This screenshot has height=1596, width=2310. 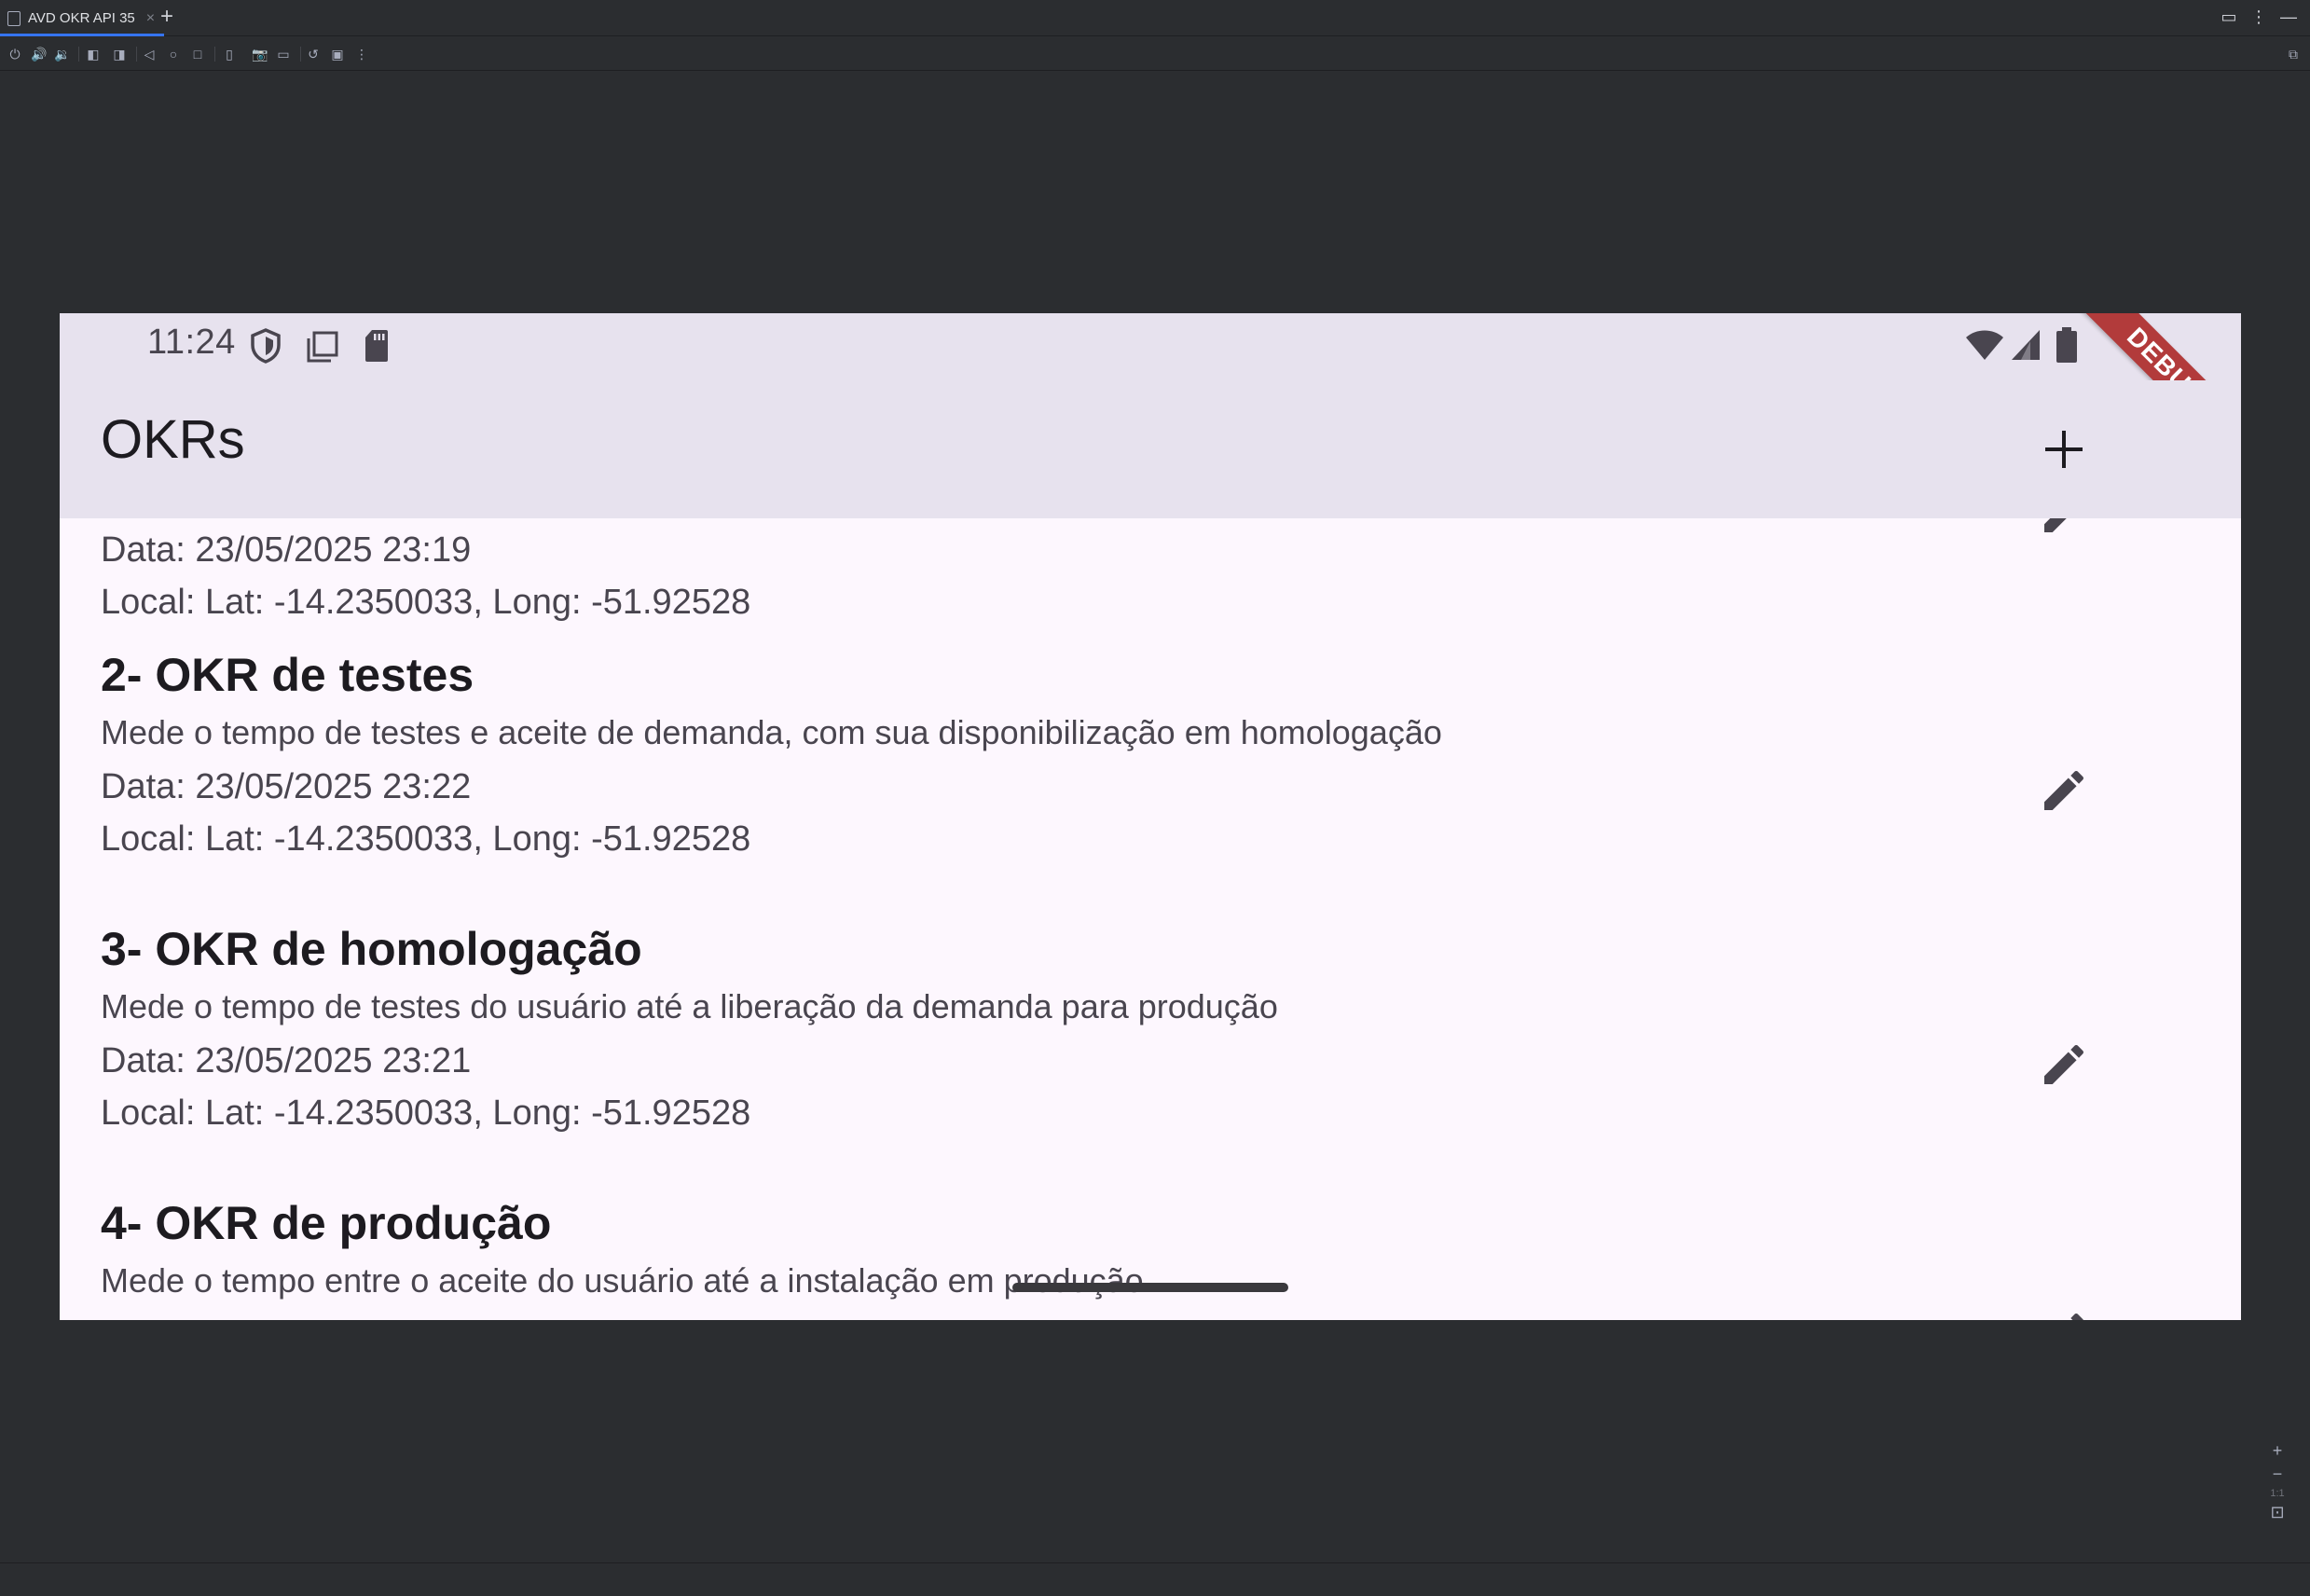 I want to click on tab-label: AVD OKR API 35, so click(x=81, y=18).